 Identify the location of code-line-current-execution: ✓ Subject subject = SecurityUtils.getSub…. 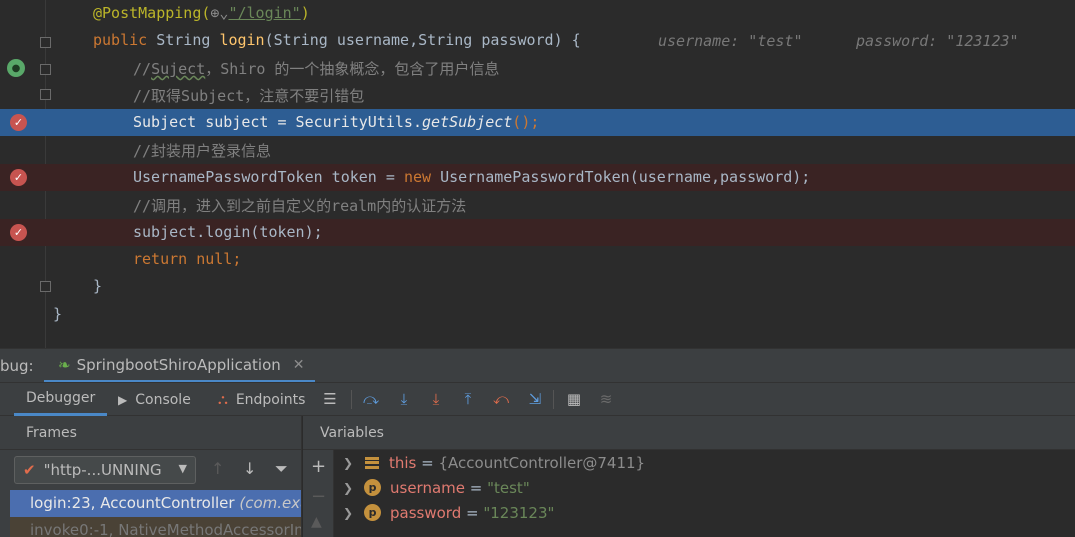
(537, 122).